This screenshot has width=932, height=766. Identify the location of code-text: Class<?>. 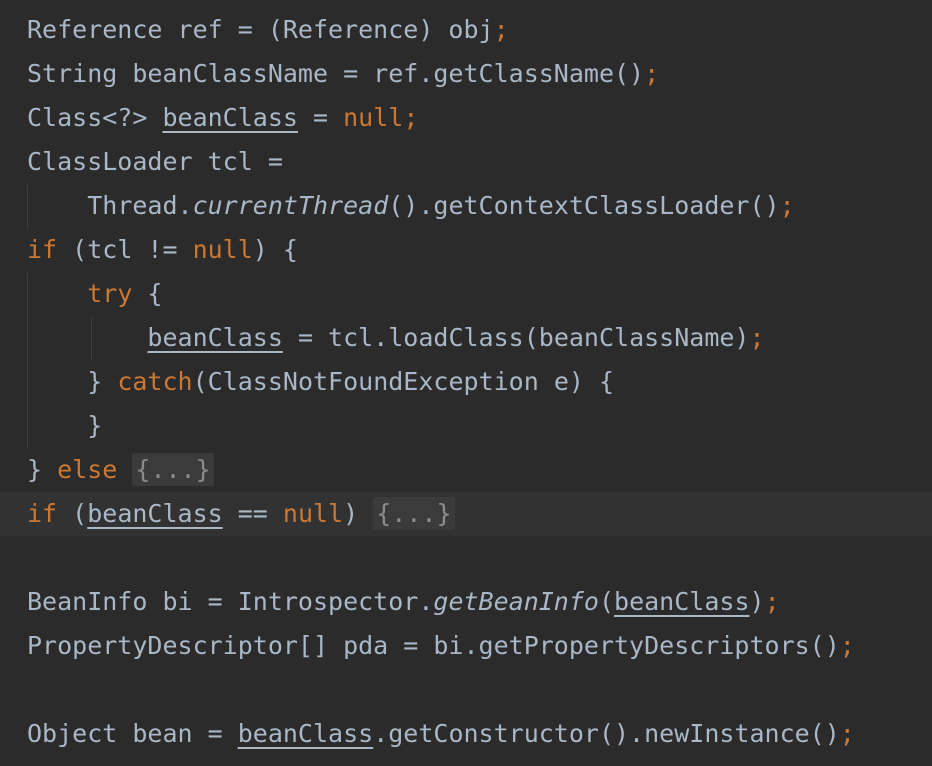
(95, 117).